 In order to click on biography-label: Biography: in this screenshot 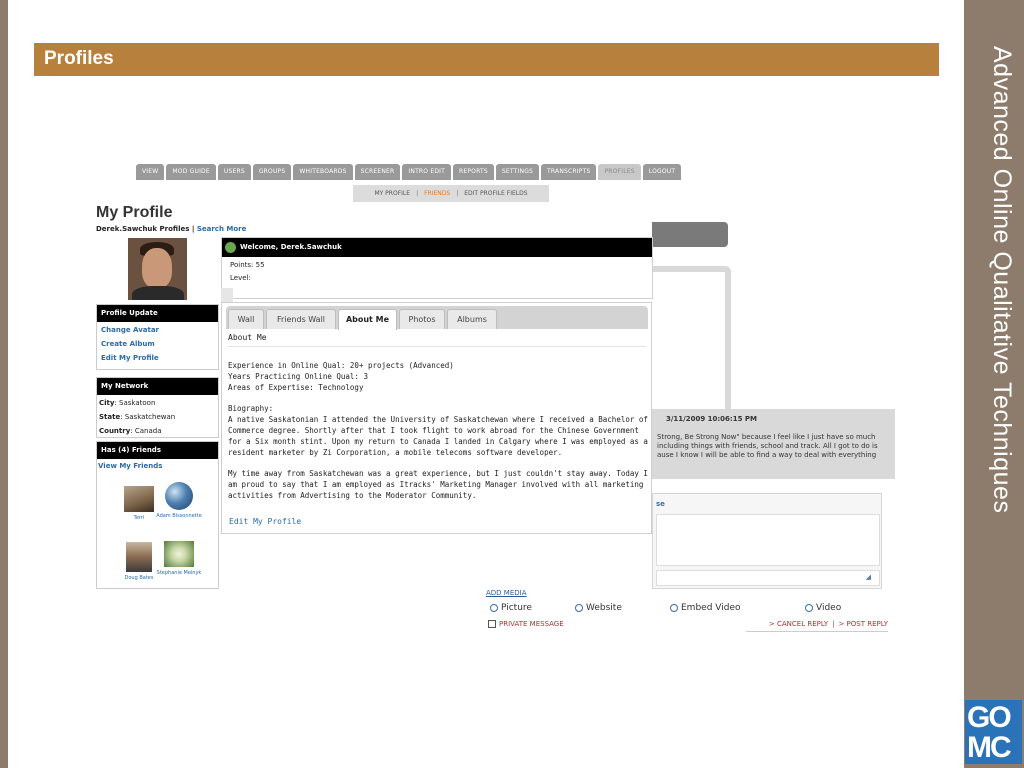, I will do `click(251, 409)`.